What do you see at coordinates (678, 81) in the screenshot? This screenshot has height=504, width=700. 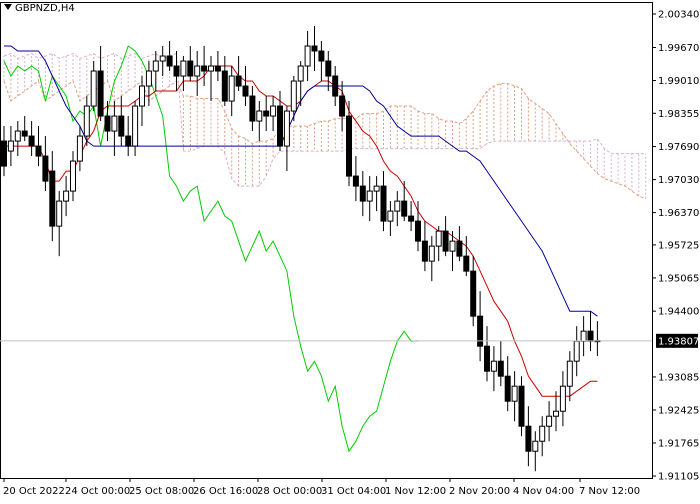 I see `y-tick-label: 1.99010` at bounding box center [678, 81].